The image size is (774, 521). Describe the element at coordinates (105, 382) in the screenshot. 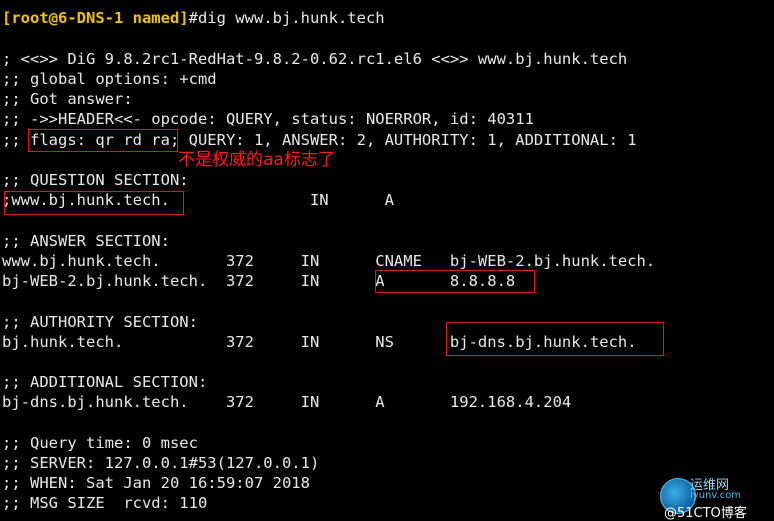

I see `additional-section-heading: ;; ADDITIONAL SECTION:` at that location.